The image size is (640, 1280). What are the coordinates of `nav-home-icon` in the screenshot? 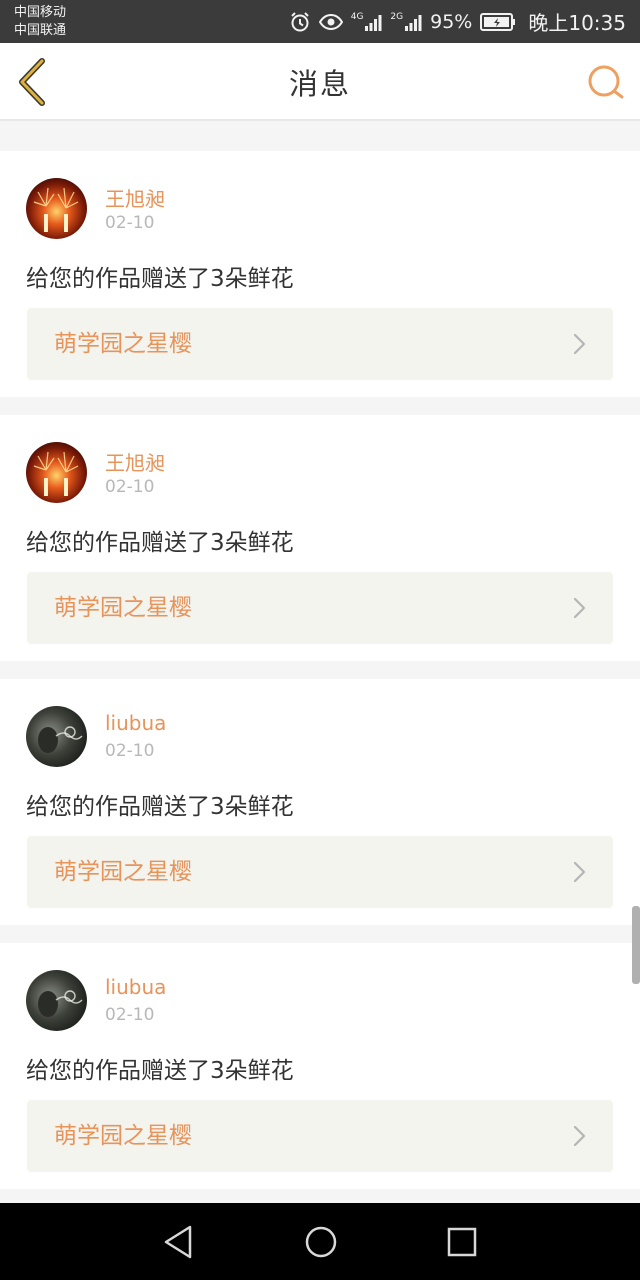 It's located at (321, 1242).